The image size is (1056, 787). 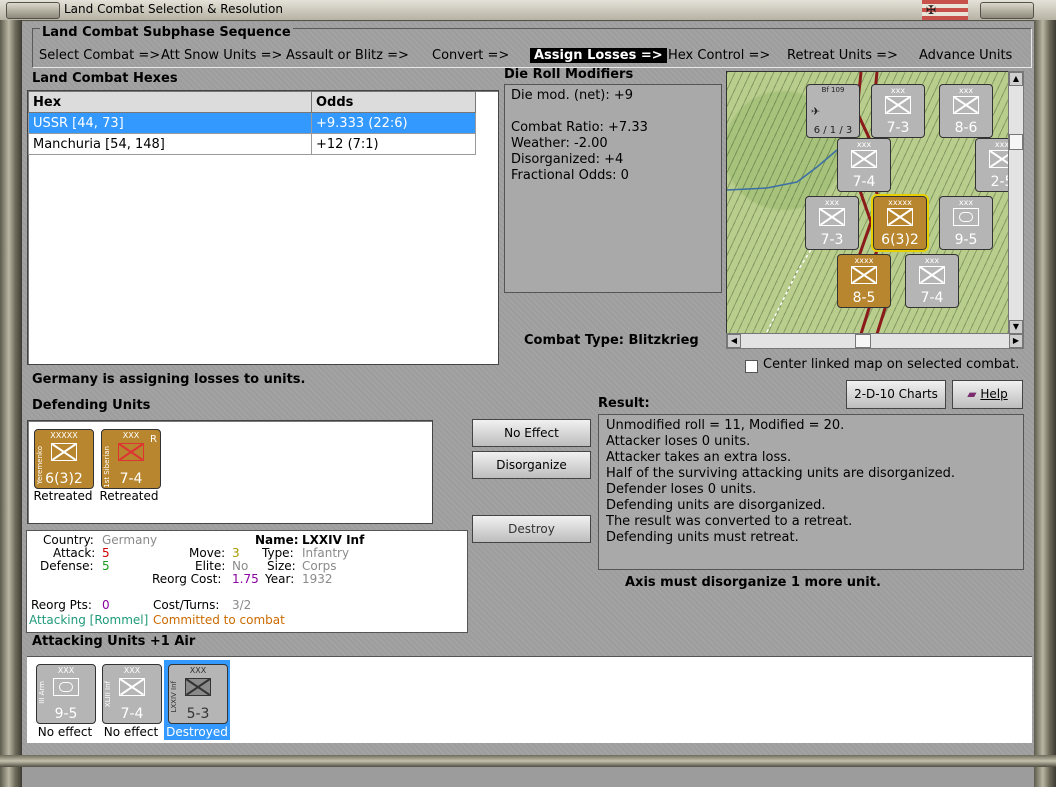 I want to click on plane-icon: ✈, so click(x=816, y=111).